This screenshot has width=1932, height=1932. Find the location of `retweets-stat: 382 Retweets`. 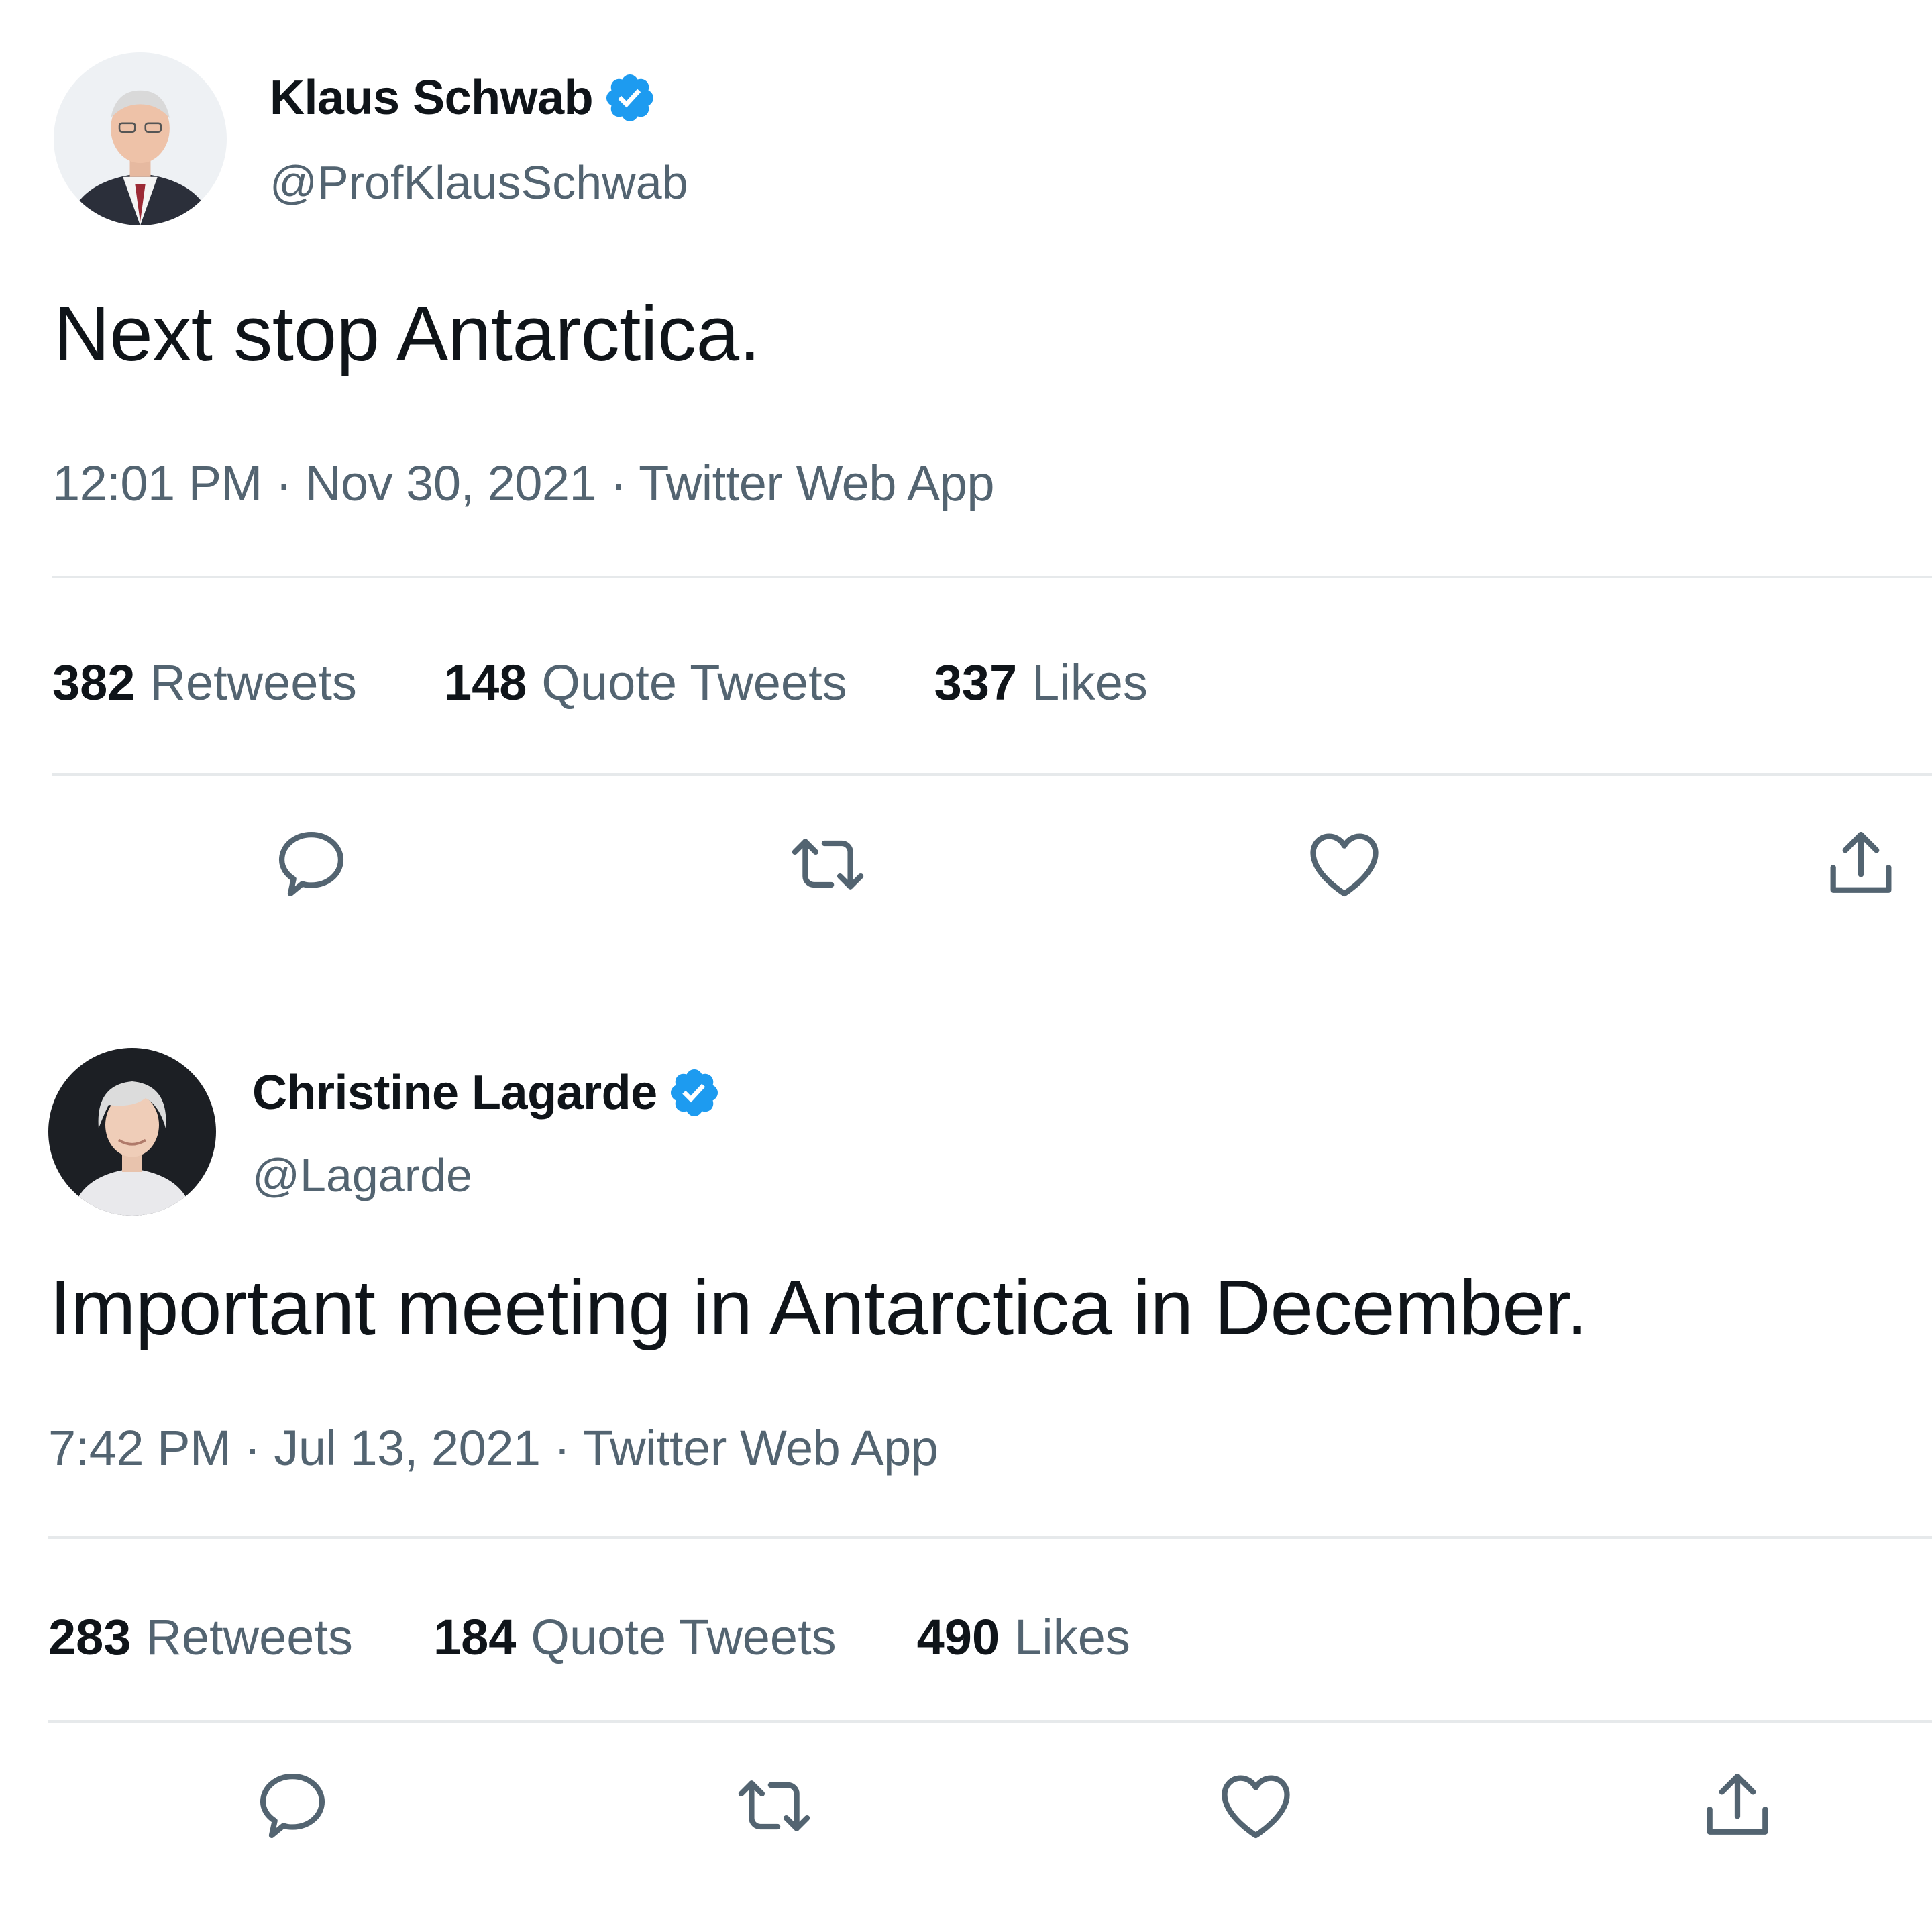

retweets-stat: 382 Retweets is located at coordinates (204, 682).